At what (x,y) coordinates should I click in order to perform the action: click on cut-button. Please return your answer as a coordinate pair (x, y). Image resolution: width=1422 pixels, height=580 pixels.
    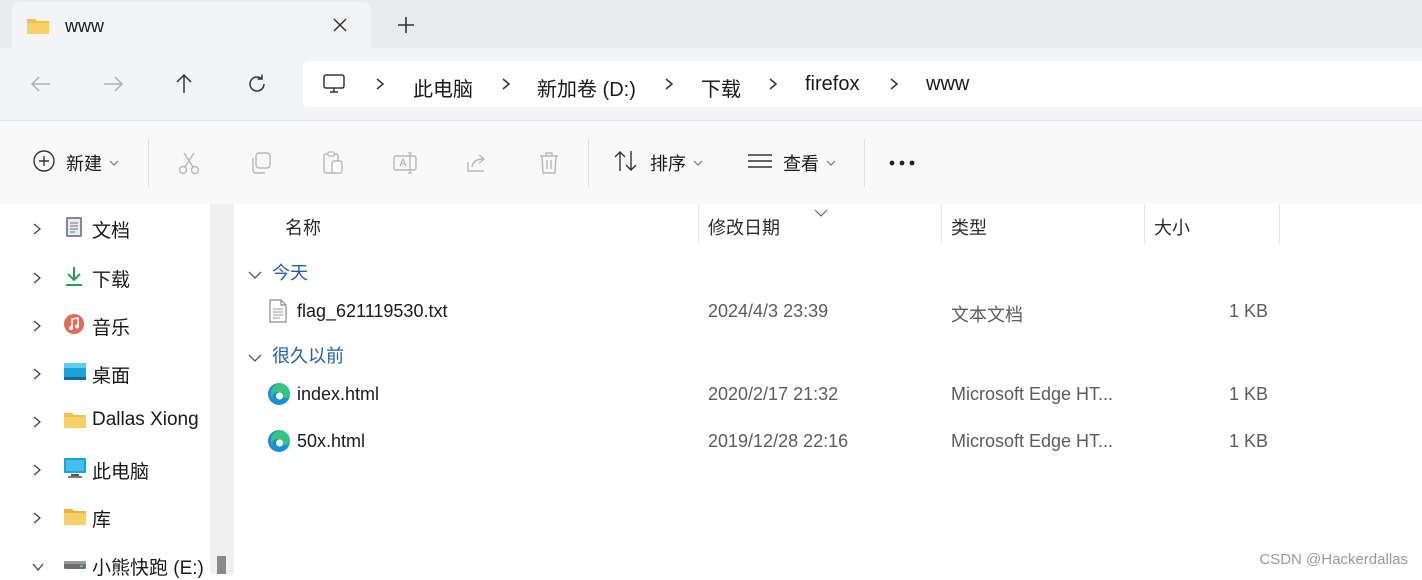
    Looking at the image, I should click on (189, 163).